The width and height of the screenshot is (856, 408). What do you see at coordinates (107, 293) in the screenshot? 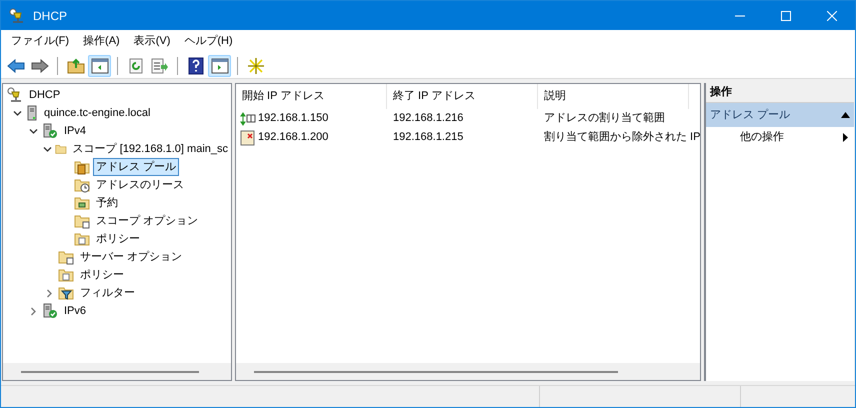
I see `tree-item: フィルター` at bounding box center [107, 293].